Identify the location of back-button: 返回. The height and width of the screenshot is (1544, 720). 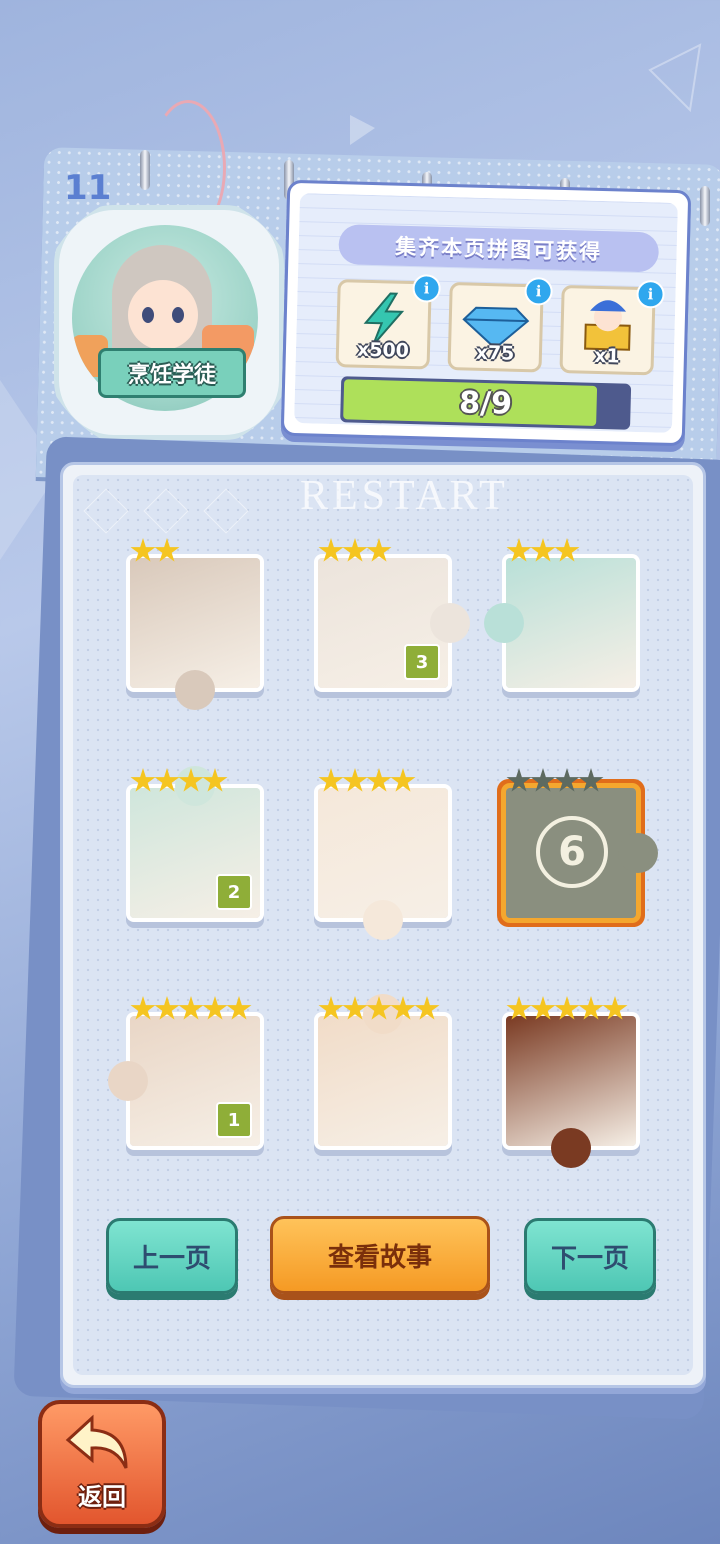
(102, 1464).